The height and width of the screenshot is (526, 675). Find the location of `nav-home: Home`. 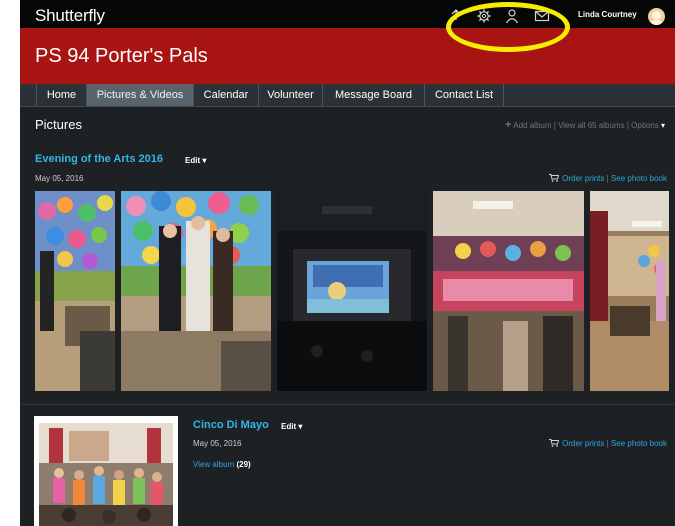

nav-home: Home is located at coordinates (61, 95).